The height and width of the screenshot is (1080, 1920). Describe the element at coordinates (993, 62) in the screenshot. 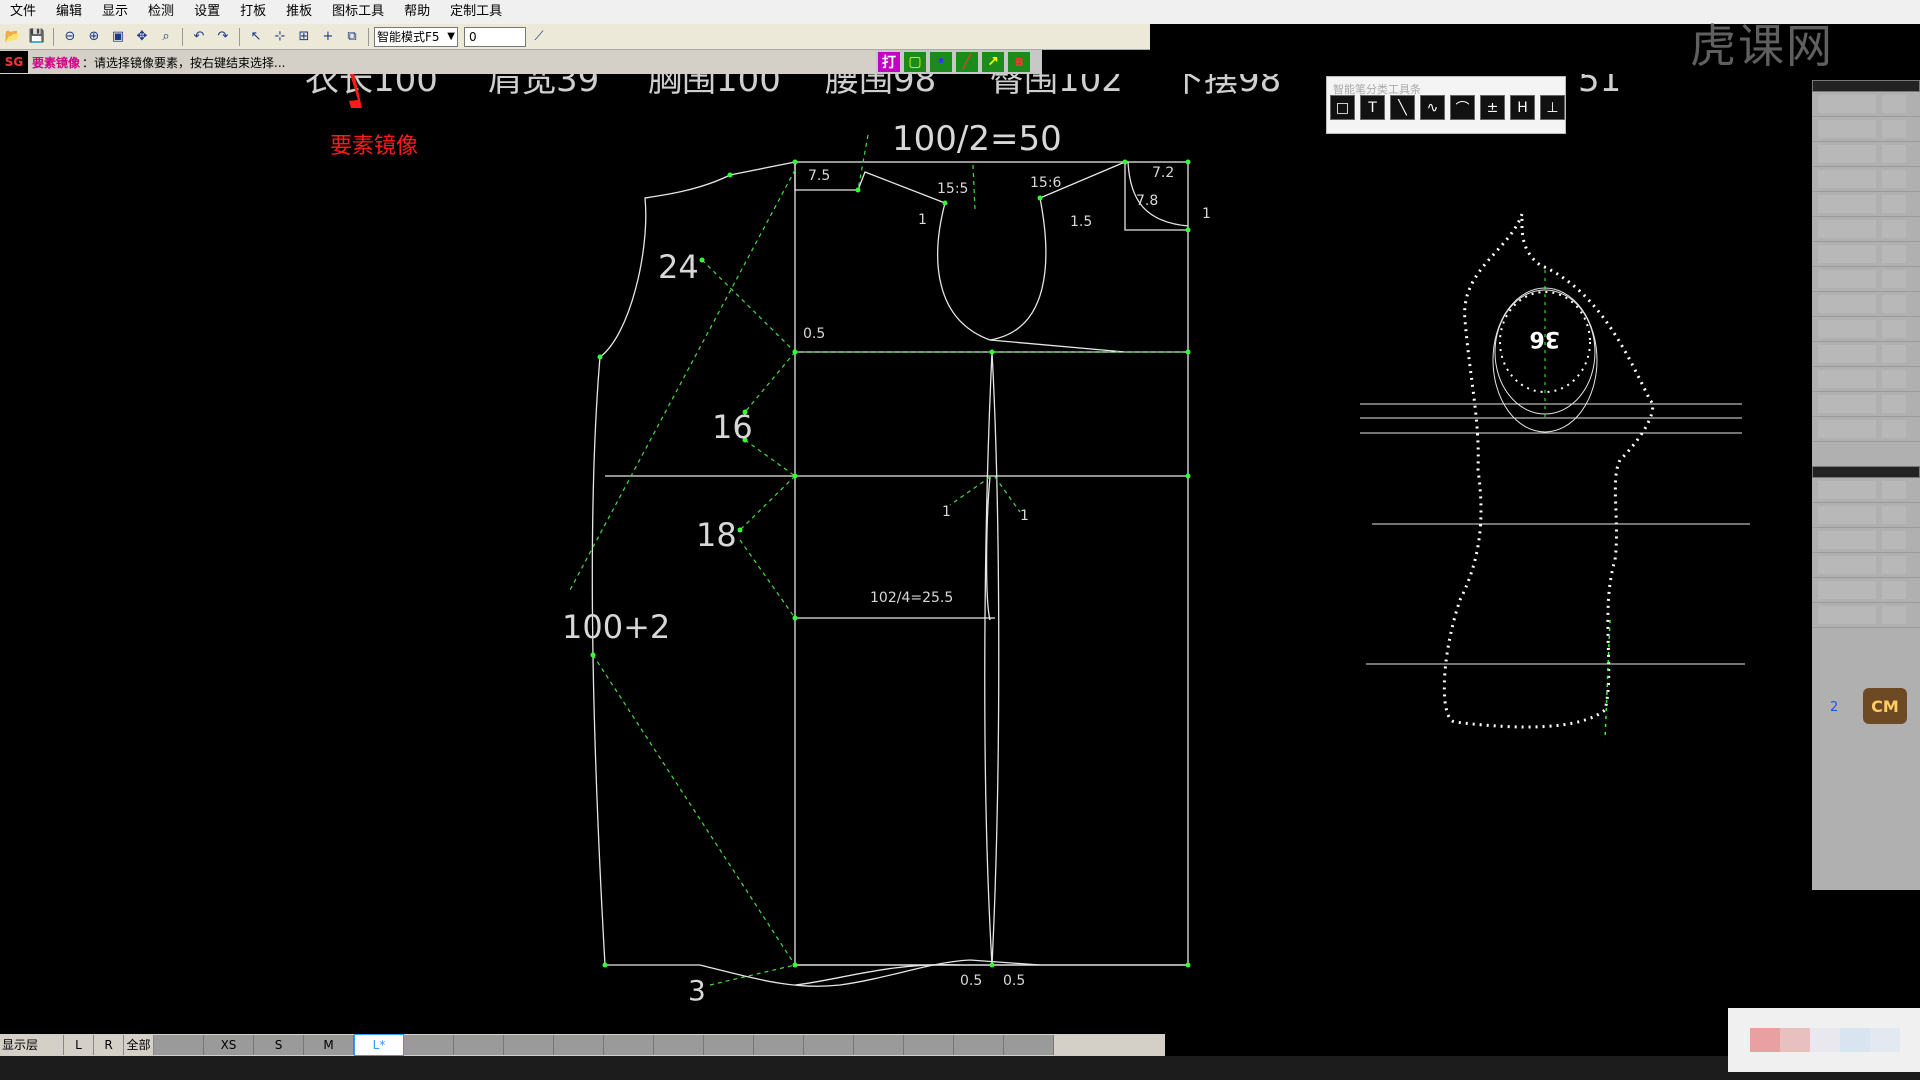

I see `arrow-icon: ↗` at that location.